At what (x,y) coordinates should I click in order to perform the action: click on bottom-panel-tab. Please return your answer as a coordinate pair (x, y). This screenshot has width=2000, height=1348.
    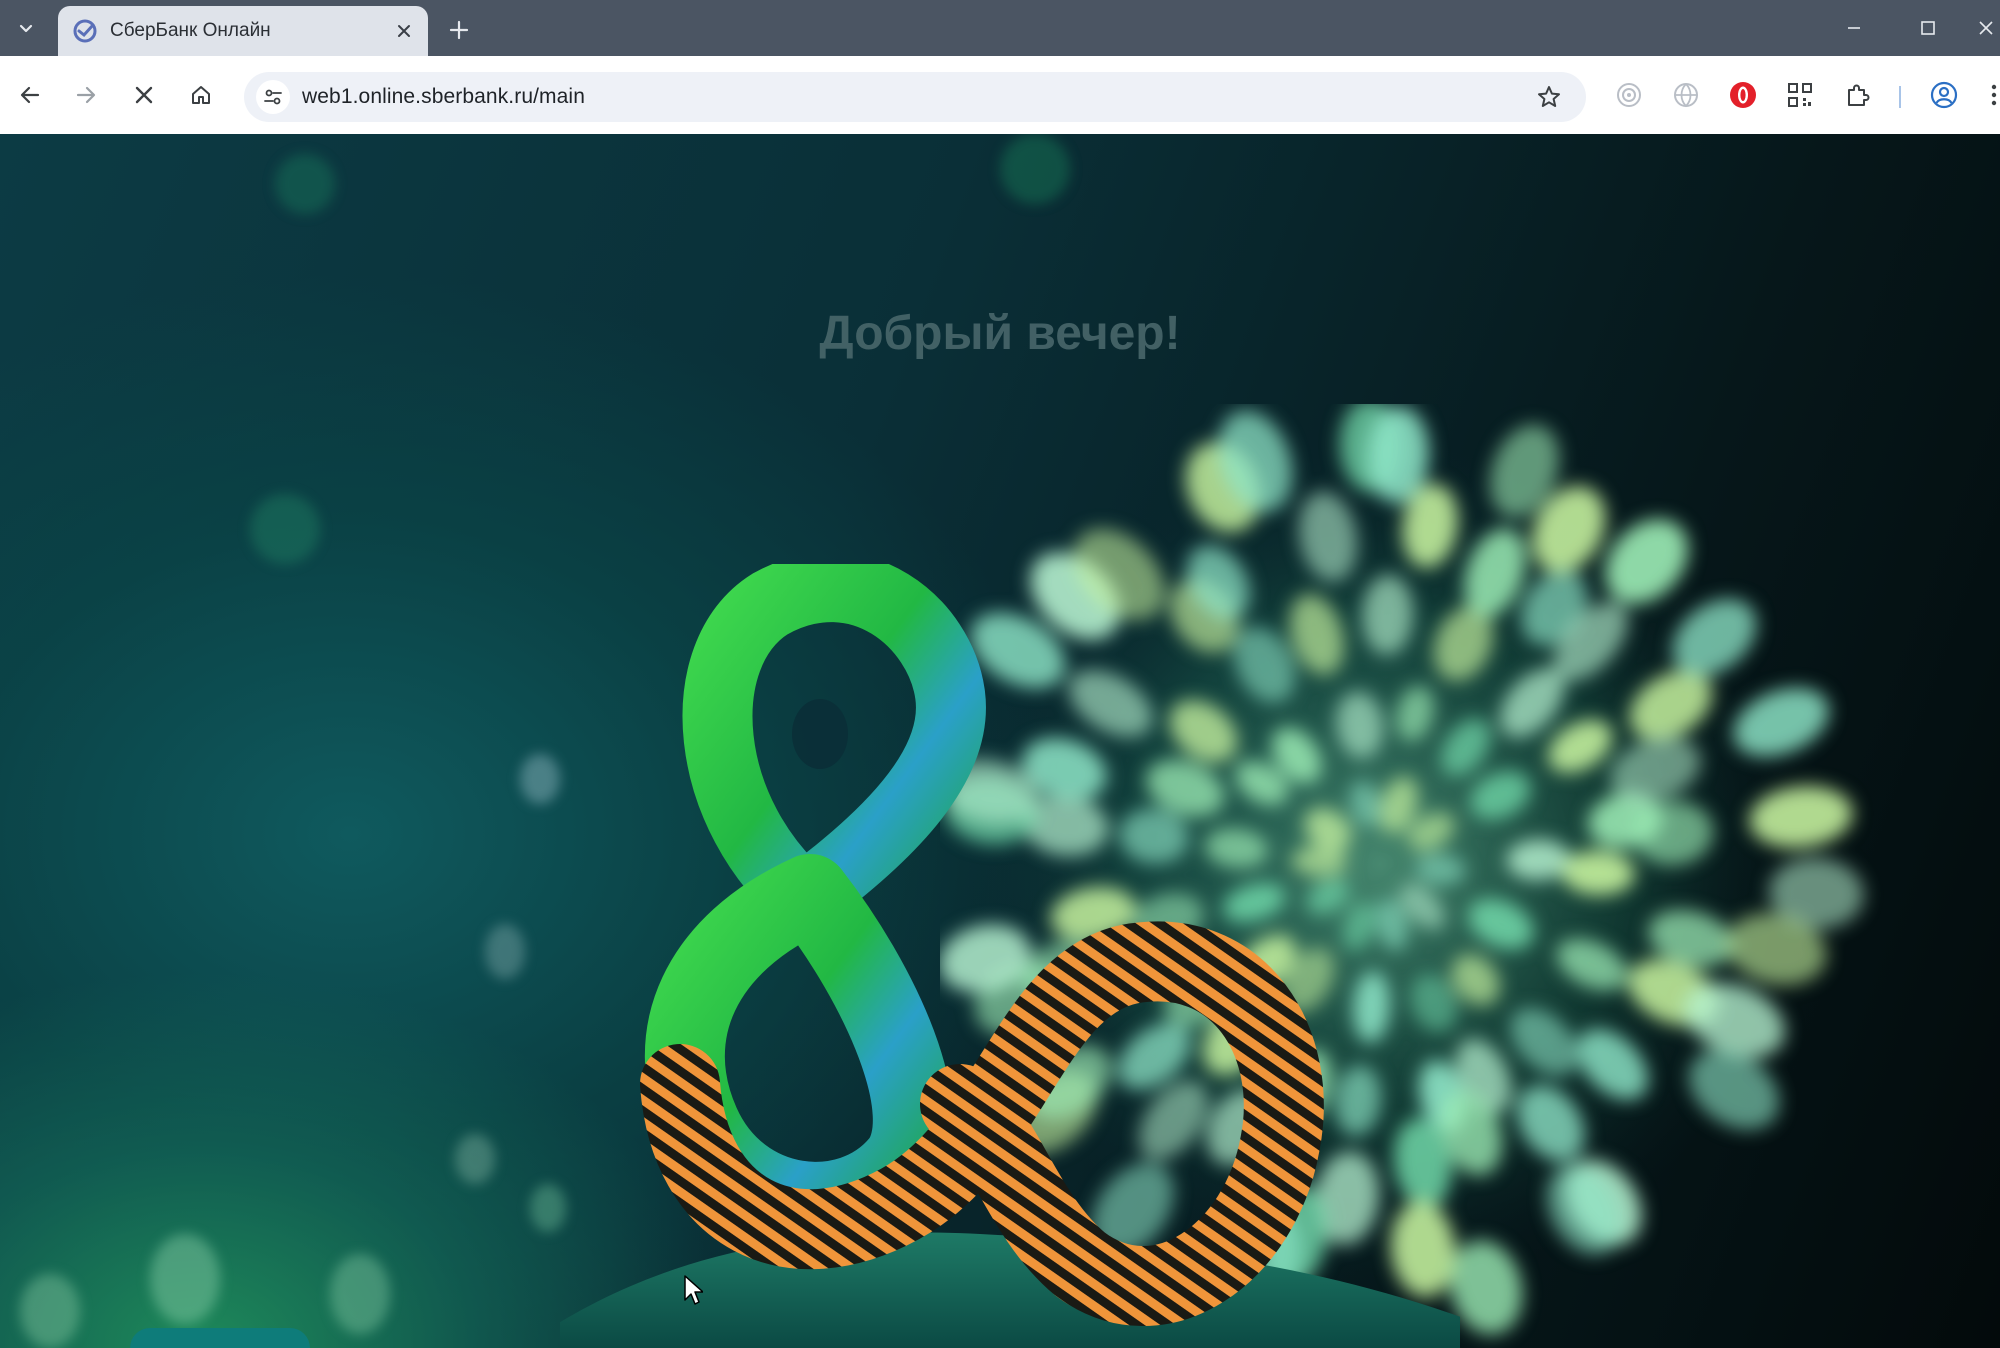
    Looking at the image, I should click on (220, 1338).